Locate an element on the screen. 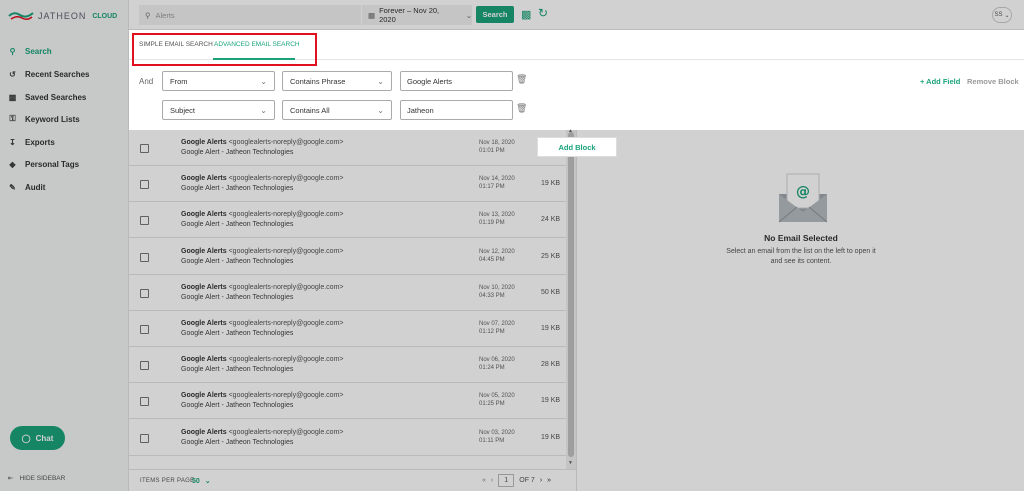 Image resolution: width=1024 pixels, height=491 pixels. sidebar-item-search: ⚲ Search is located at coordinates (64, 51).